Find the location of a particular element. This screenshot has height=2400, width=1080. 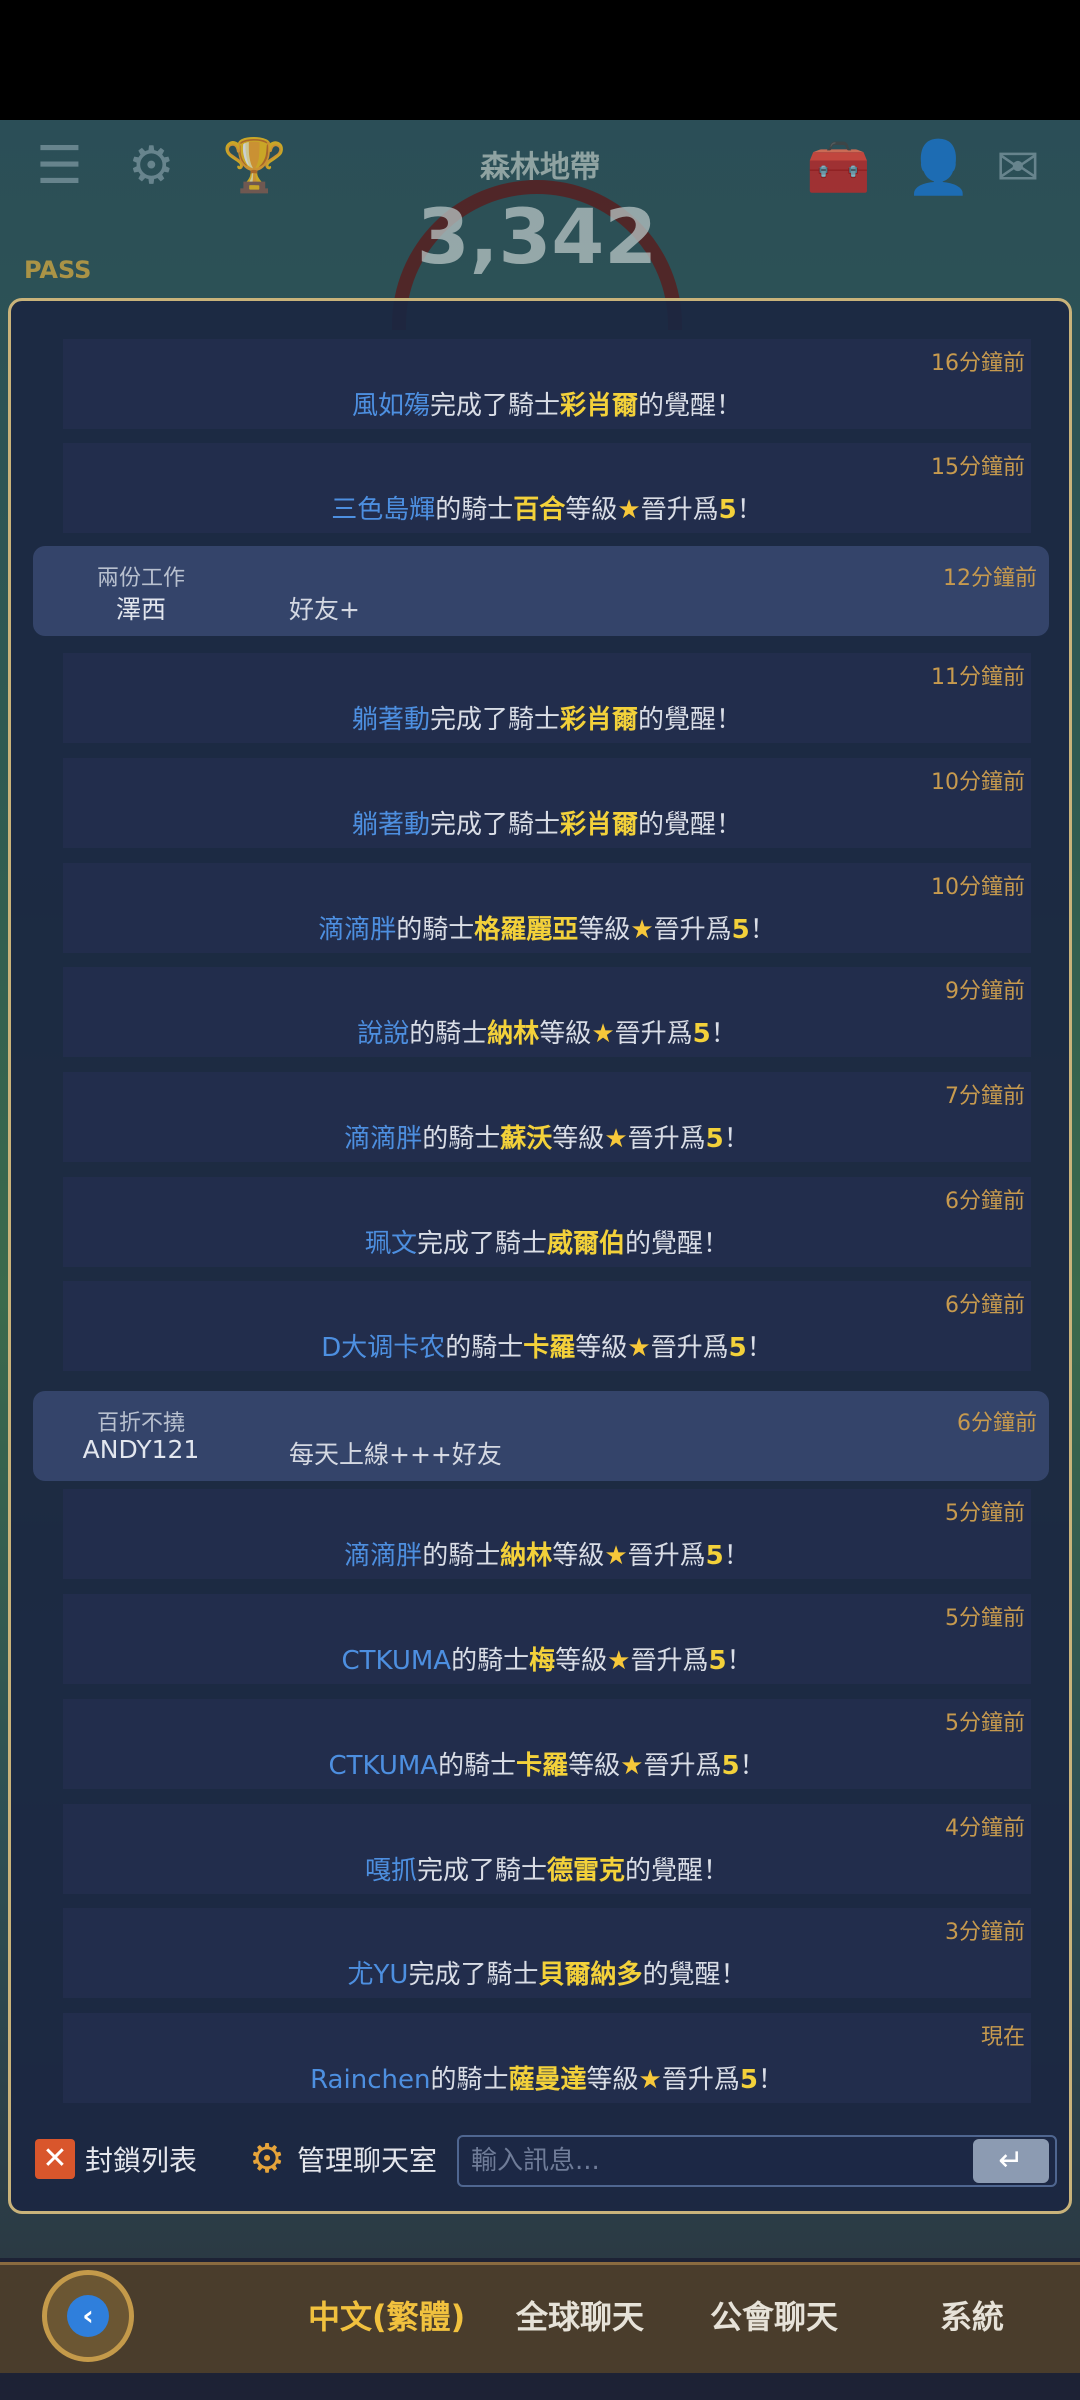

gear-icon: ⚙ is located at coordinates (267, 2159).